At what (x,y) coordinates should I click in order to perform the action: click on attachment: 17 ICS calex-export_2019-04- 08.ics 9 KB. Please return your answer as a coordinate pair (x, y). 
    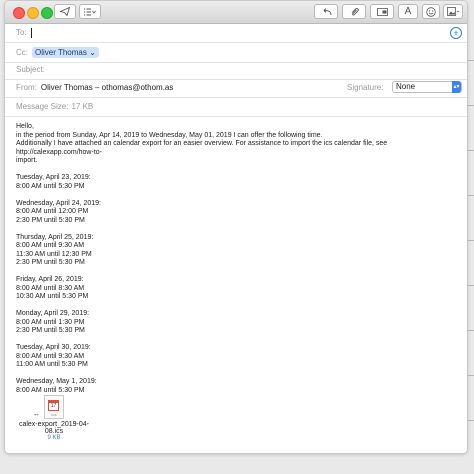
    Looking at the image, I should click on (54, 418).